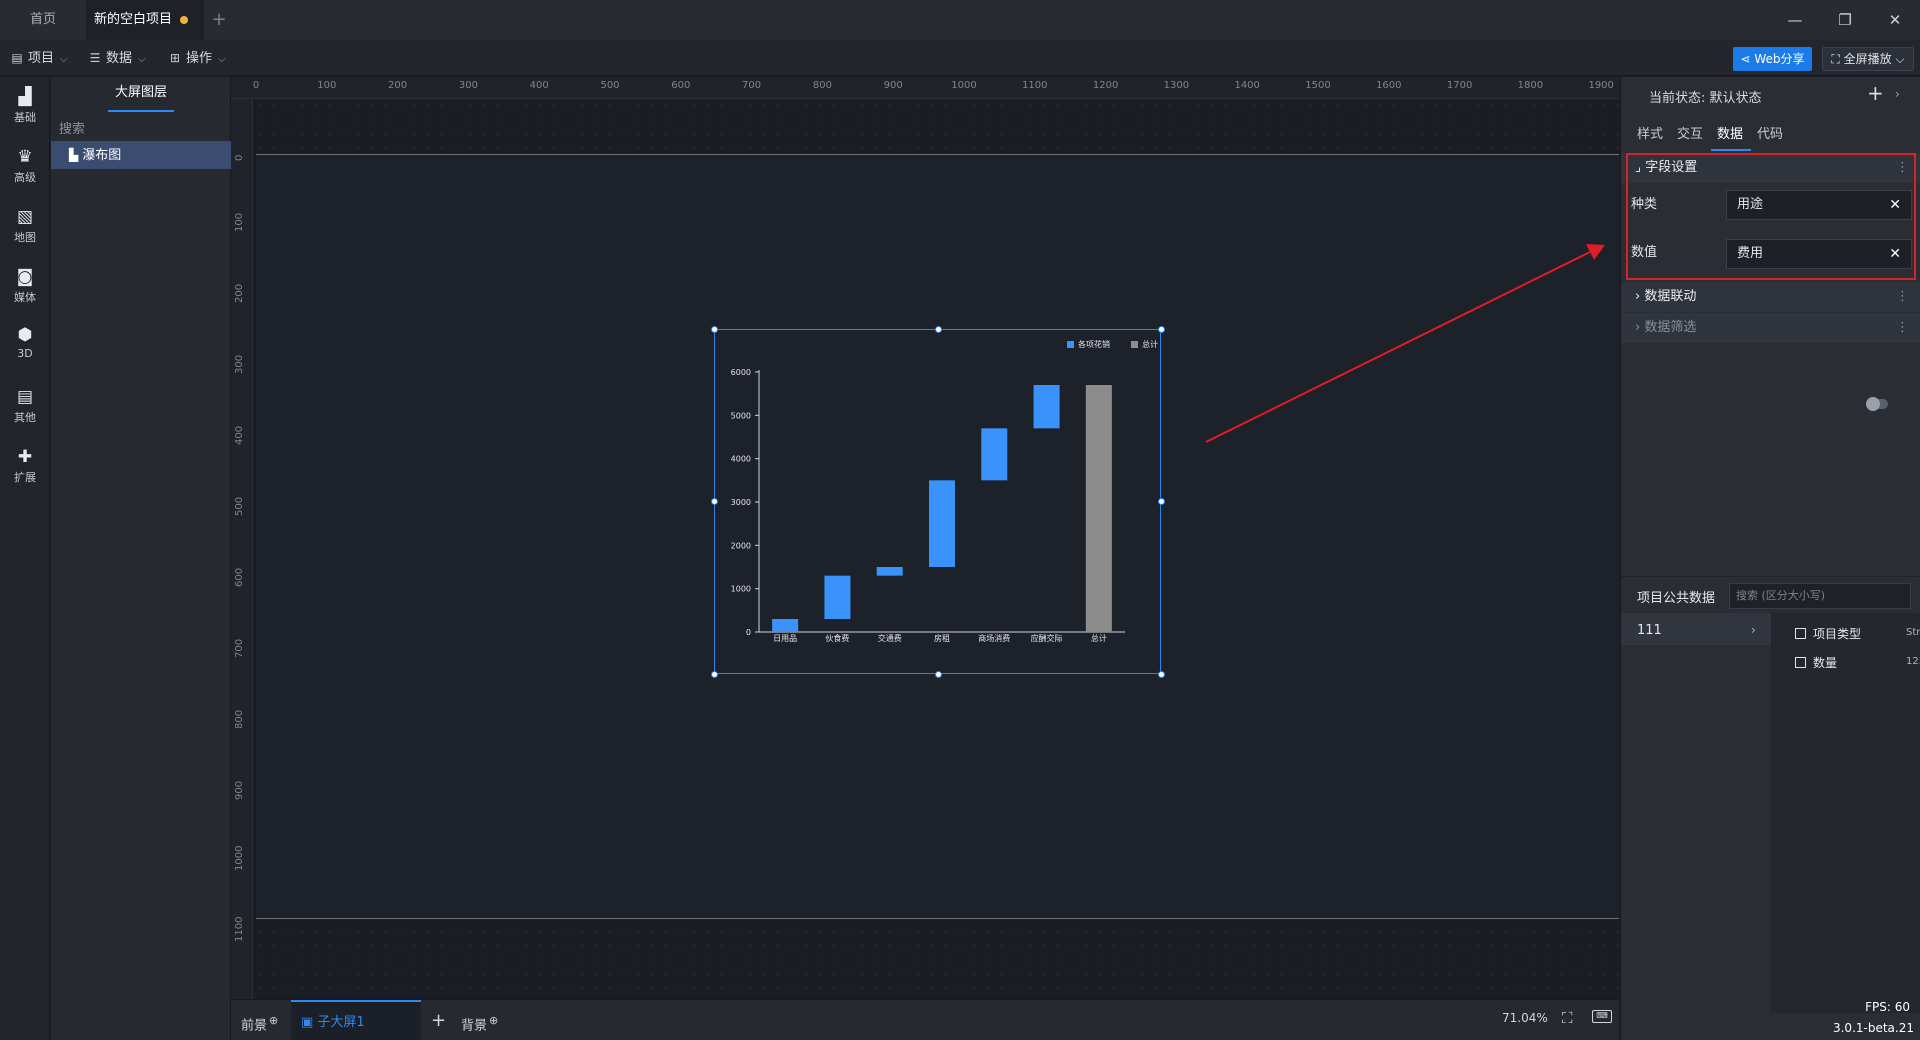 This screenshot has height=1040, width=1920. I want to click on tab-home: 首页, so click(43, 20).